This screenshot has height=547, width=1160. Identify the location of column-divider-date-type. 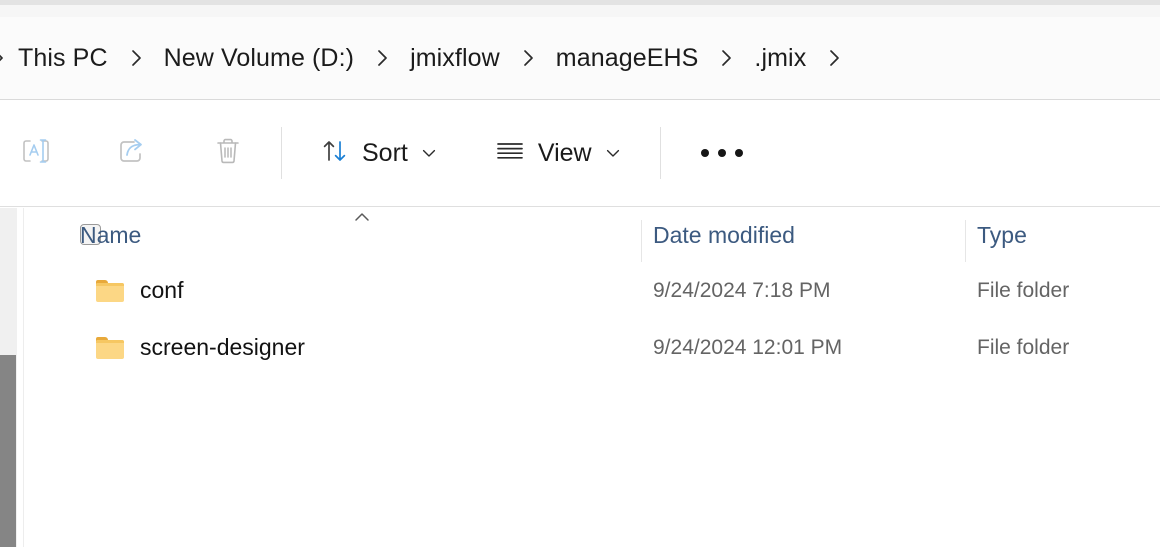
(965, 241).